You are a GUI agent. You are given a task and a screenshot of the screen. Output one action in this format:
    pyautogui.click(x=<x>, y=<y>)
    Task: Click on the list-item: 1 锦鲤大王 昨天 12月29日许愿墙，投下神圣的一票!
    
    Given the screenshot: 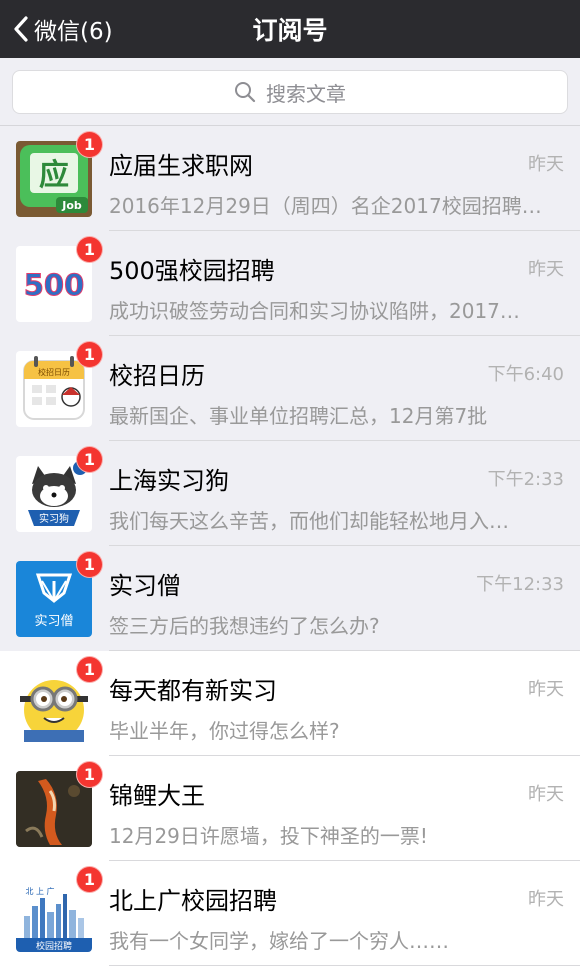 What is the action you would take?
    pyautogui.click(x=290, y=808)
    